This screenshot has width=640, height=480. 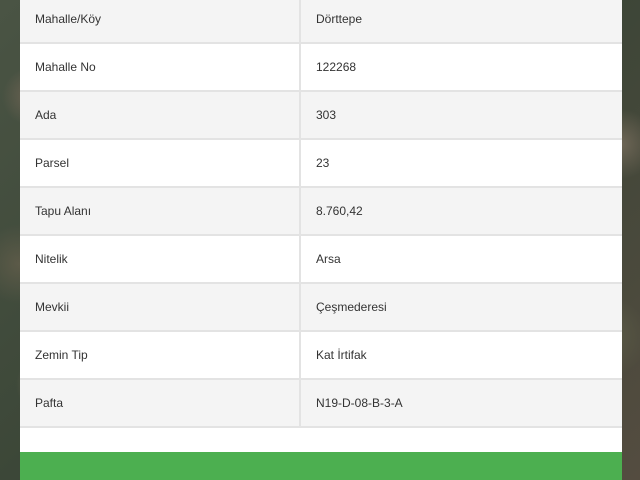 What do you see at coordinates (461, 115) in the screenshot?
I see `row-value: 303` at bounding box center [461, 115].